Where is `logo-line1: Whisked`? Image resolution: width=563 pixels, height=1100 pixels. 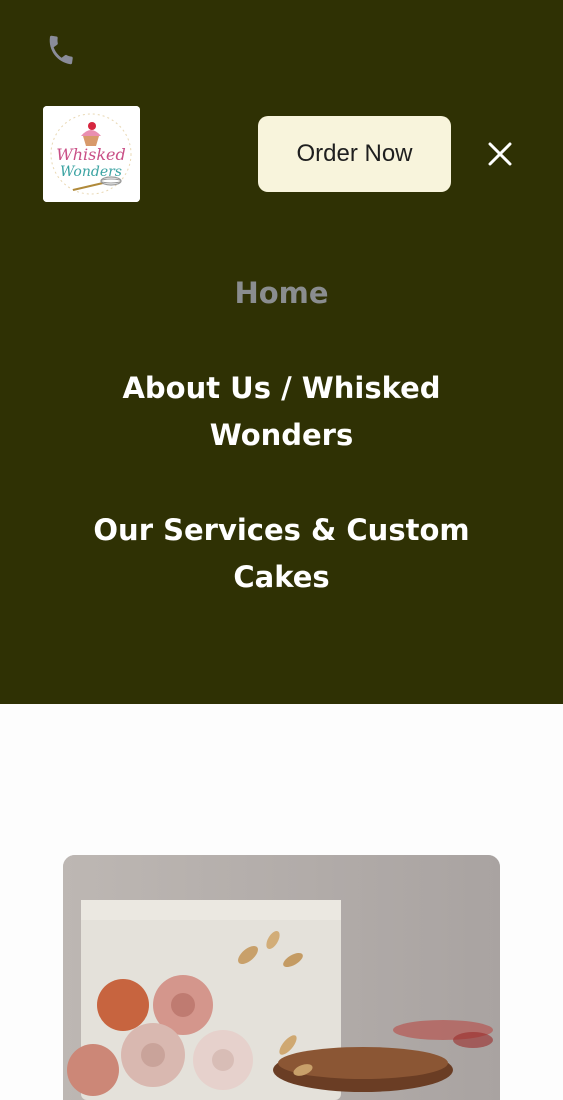 logo-line1: Whisked is located at coordinates (90, 154).